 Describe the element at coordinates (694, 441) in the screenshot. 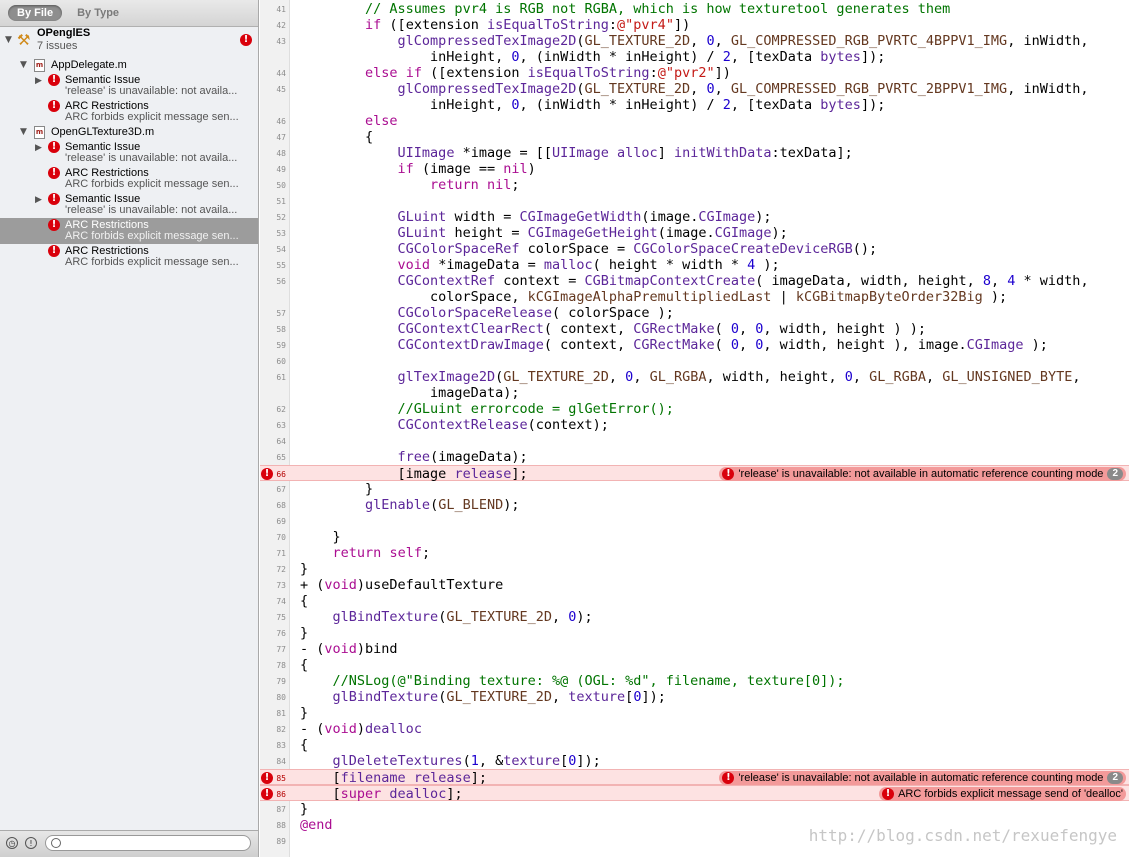

I see `code-line: 64` at that location.